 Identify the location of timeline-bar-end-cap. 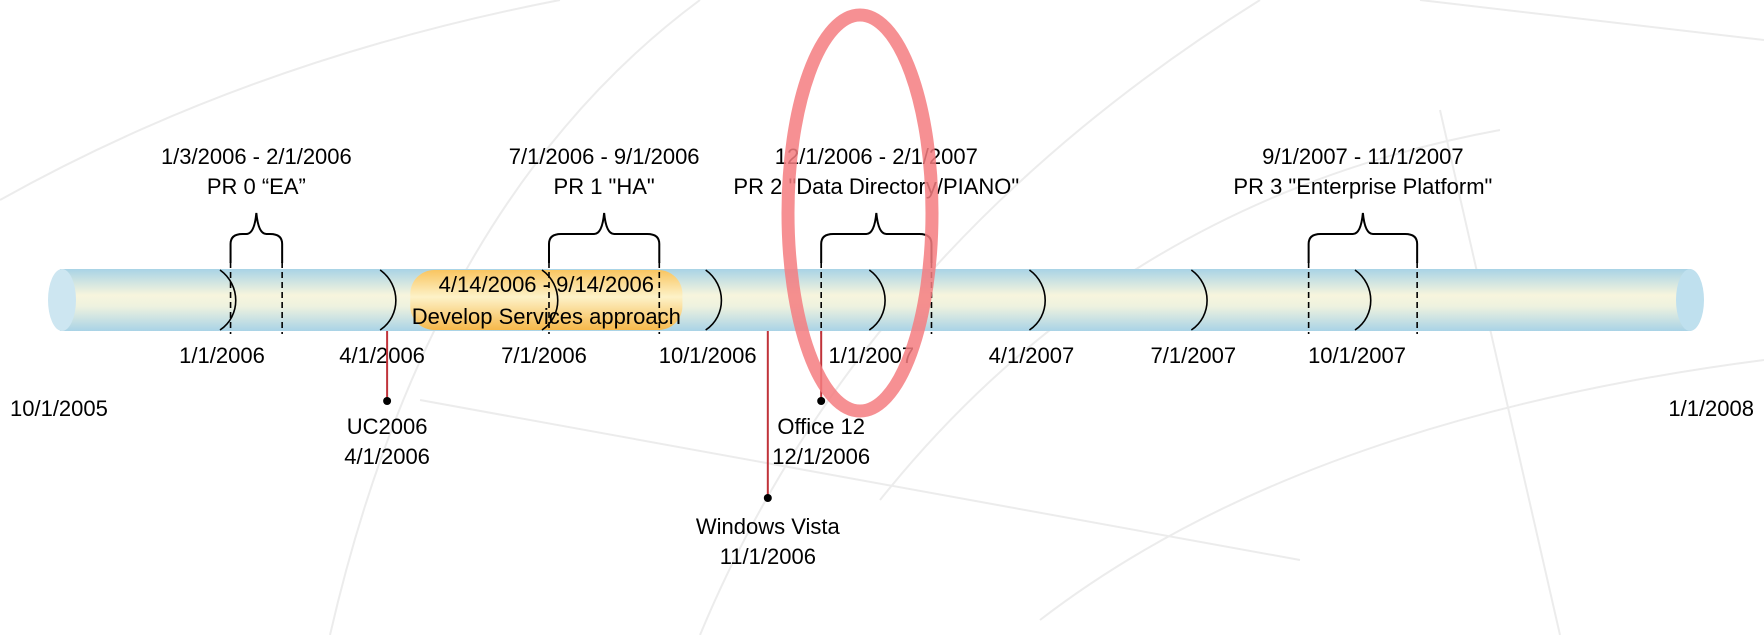
(1690, 300).